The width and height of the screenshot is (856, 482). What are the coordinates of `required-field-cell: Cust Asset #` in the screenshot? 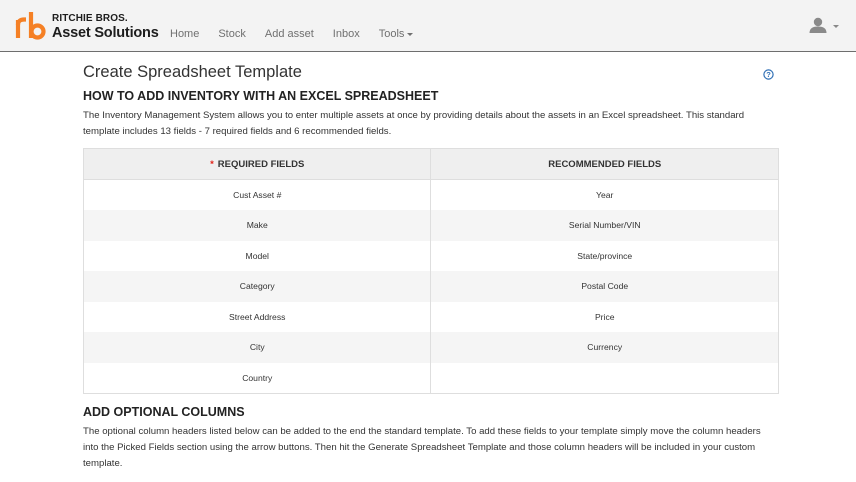 It's located at (257, 194).